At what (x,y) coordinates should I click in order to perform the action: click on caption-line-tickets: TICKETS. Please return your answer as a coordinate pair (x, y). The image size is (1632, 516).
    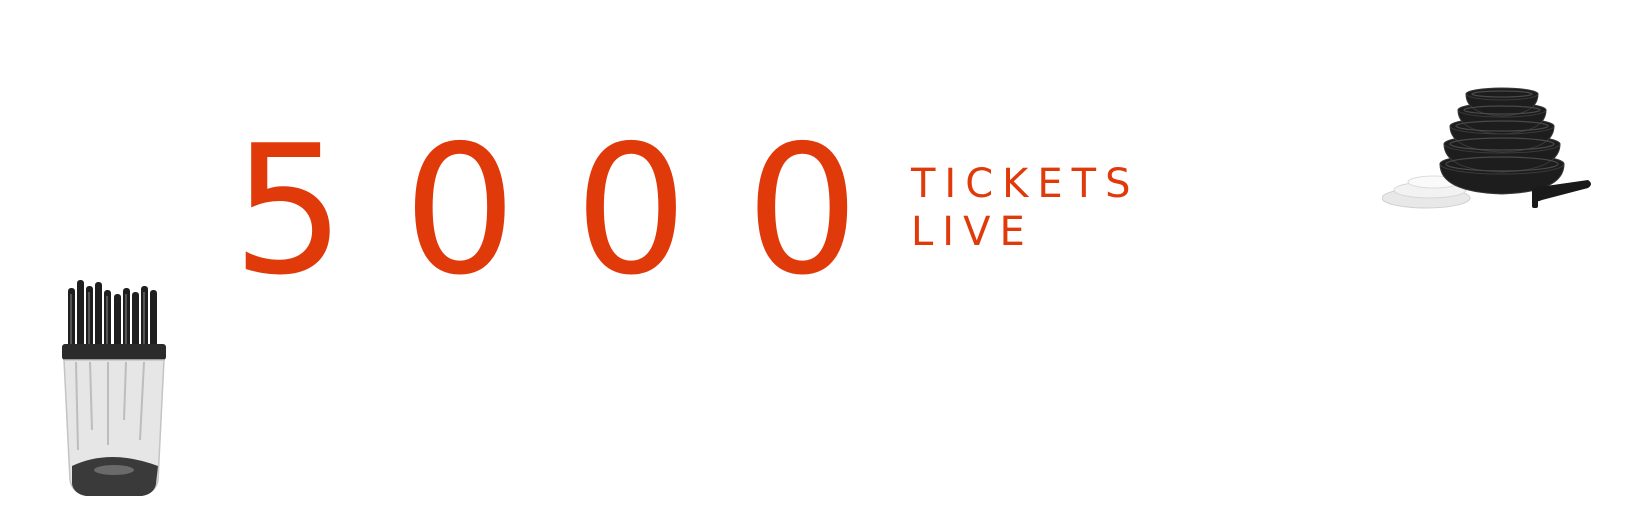
    Looking at the image, I should click on (1025, 184).